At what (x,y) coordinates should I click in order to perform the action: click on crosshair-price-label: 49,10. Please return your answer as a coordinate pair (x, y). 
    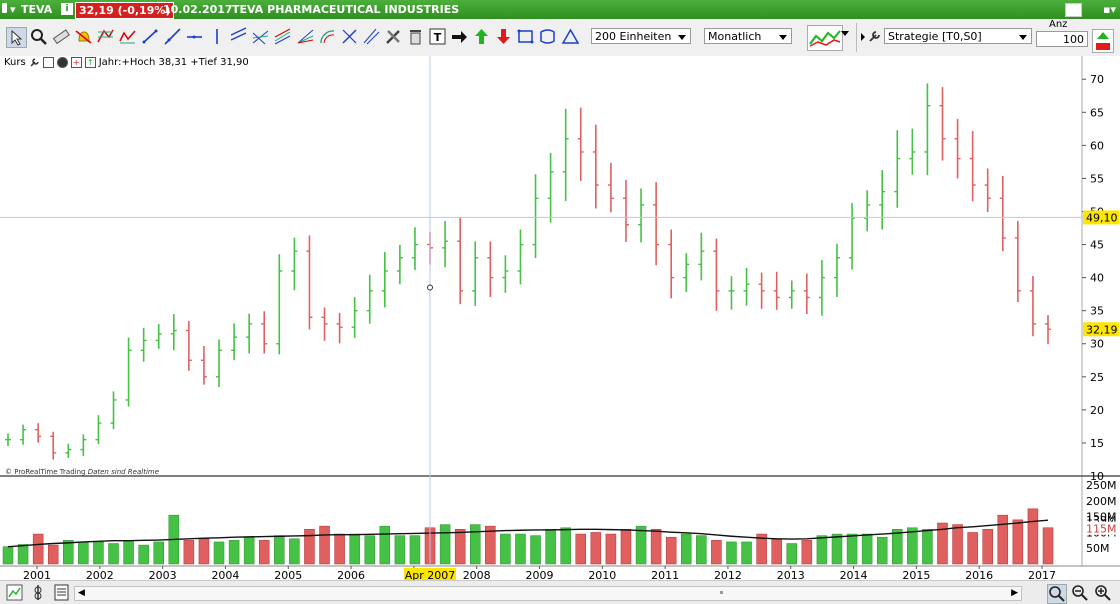
    Looking at the image, I should click on (1102, 217).